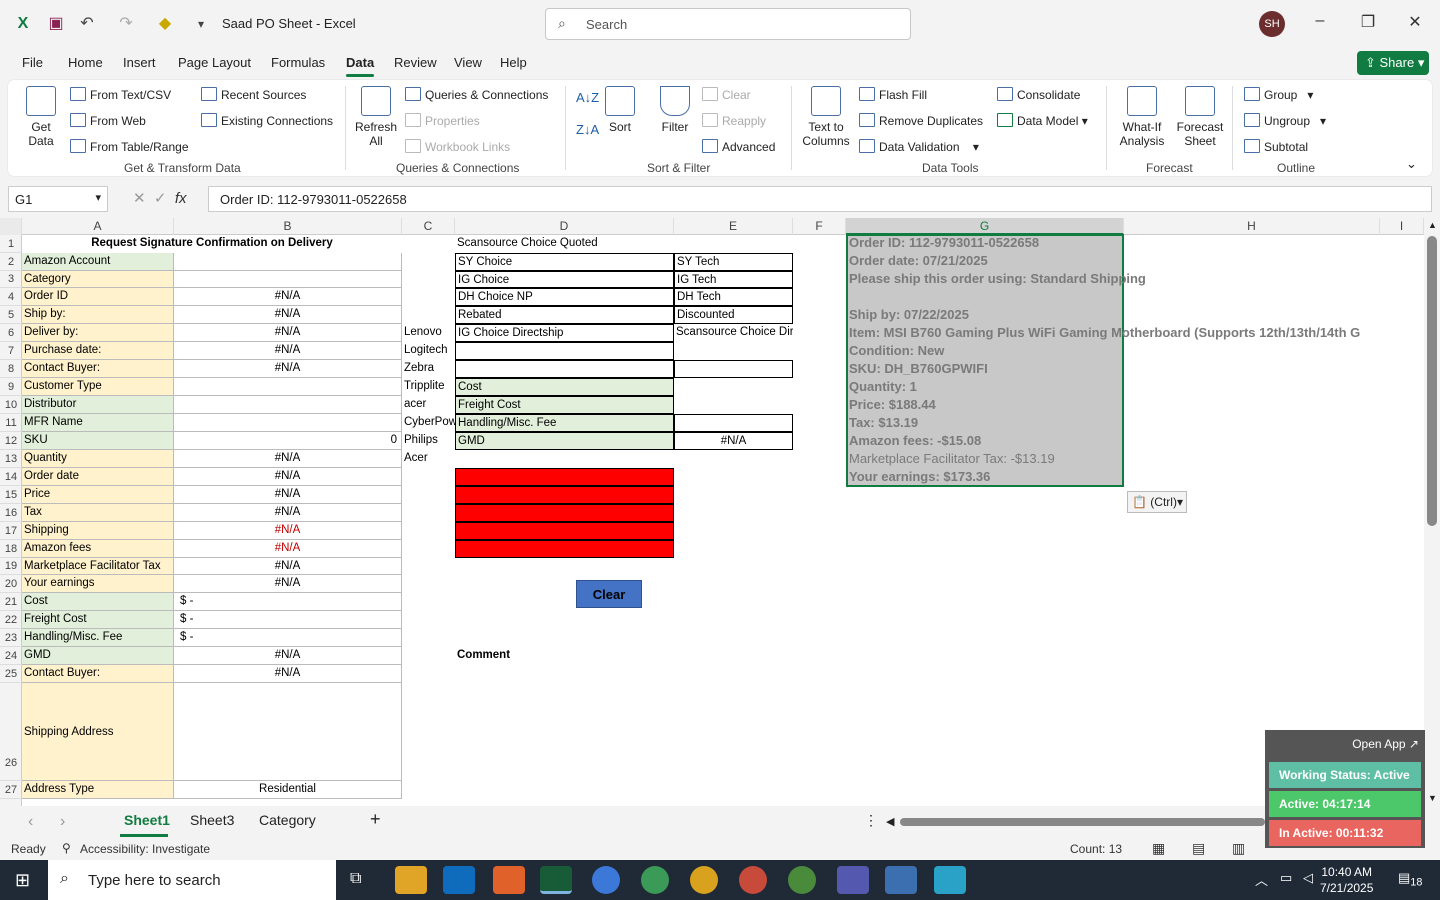 Image resolution: width=1440 pixels, height=900 pixels. Describe the element at coordinates (85, 62) in the screenshot. I see `tab-home: Home` at that location.